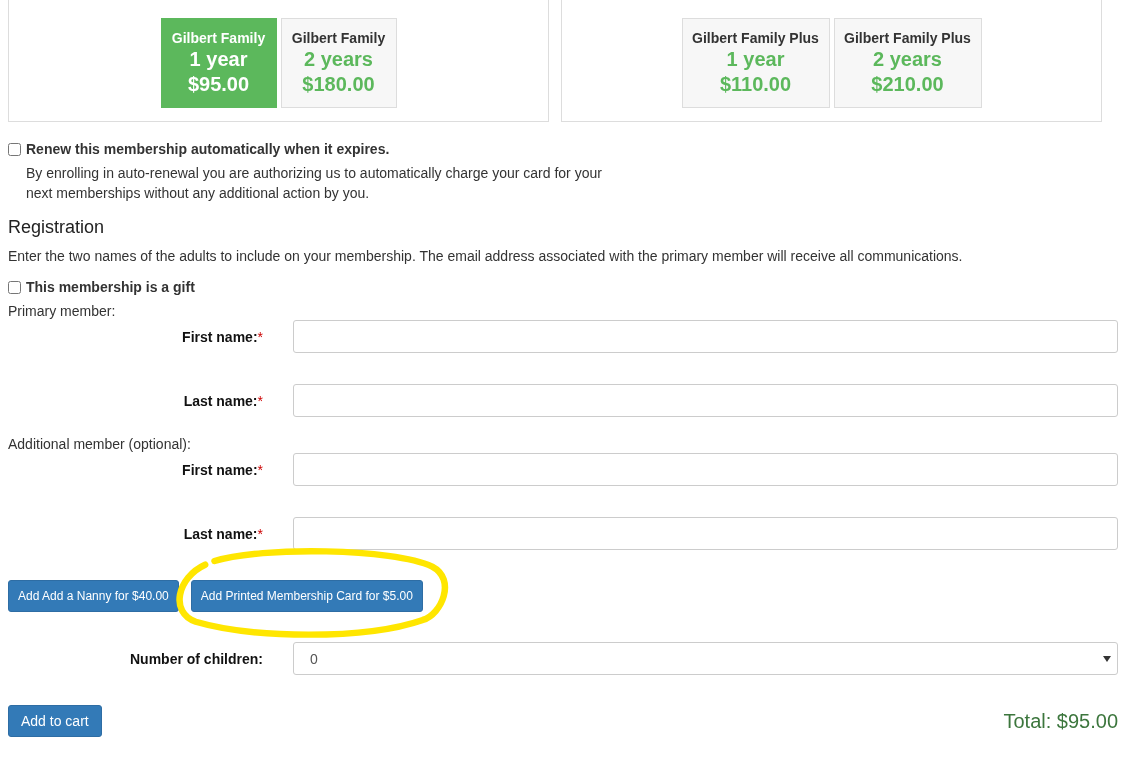 This screenshot has width=1125, height=775. What do you see at coordinates (218, 84) in the screenshot?
I see `plan-price: $95.00` at bounding box center [218, 84].